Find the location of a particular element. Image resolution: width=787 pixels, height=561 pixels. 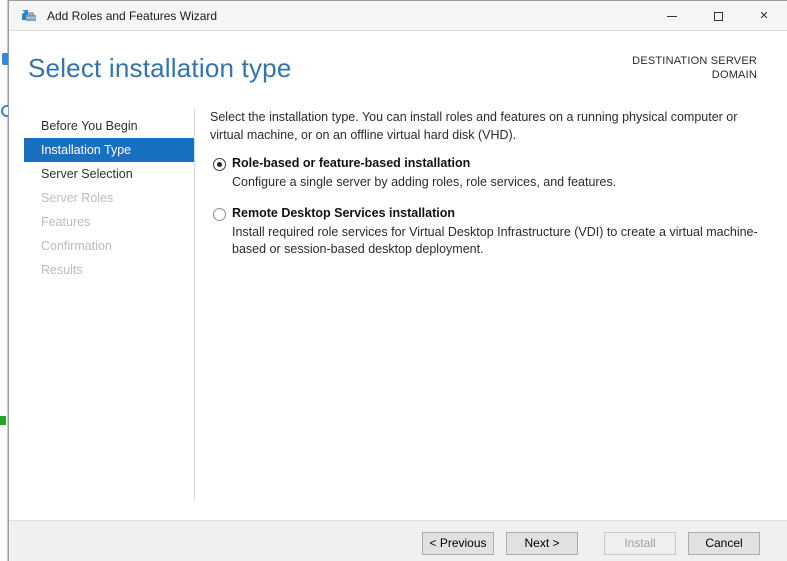

next-button: Next > is located at coordinates (542, 543).